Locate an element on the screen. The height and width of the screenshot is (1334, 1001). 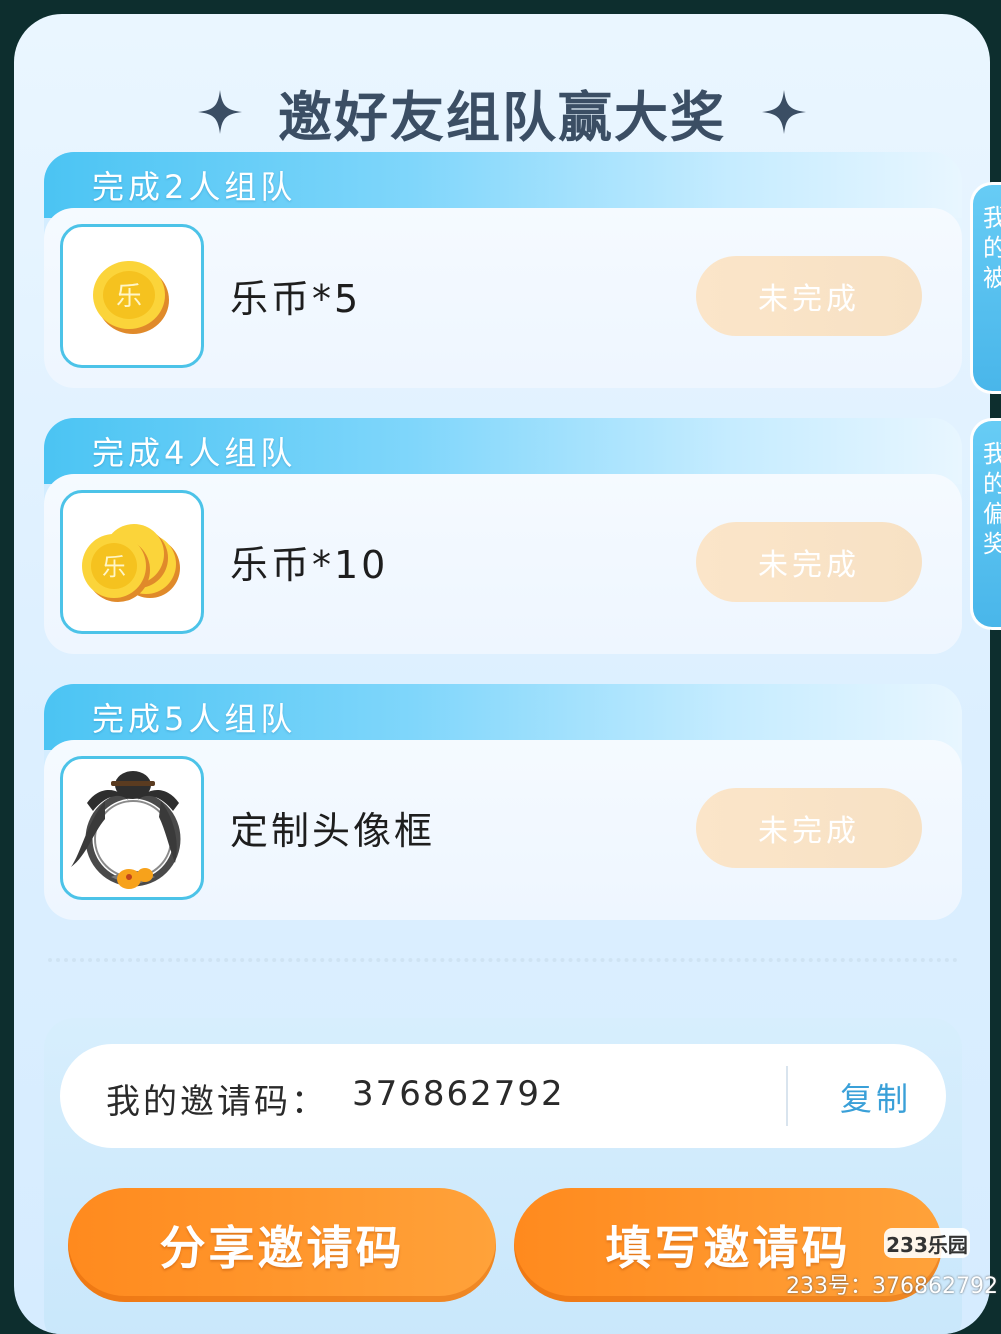
reward-thumbnail is located at coordinates (132, 828).